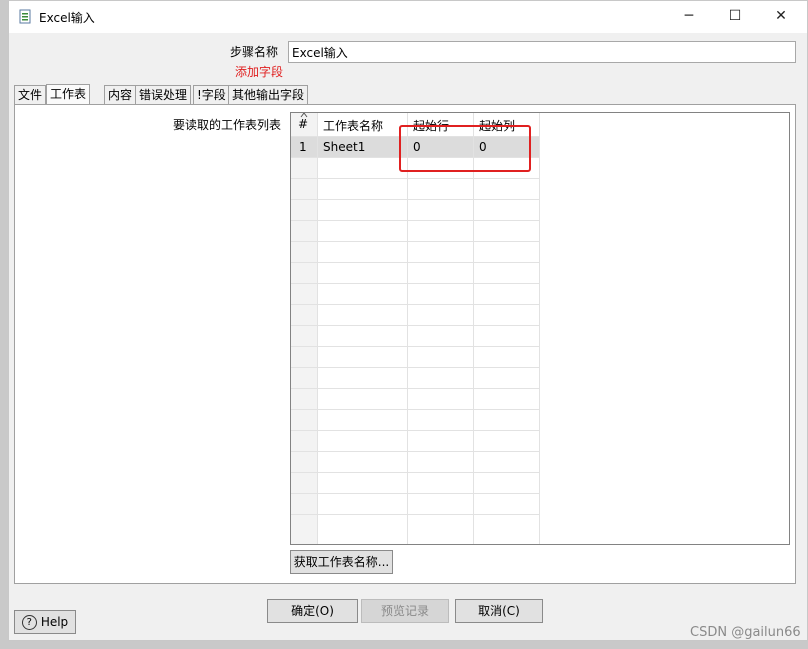  What do you see at coordinates (29, 622) in the screenshot?
I see `help-icon: ?` at bounding box center [29, 622].